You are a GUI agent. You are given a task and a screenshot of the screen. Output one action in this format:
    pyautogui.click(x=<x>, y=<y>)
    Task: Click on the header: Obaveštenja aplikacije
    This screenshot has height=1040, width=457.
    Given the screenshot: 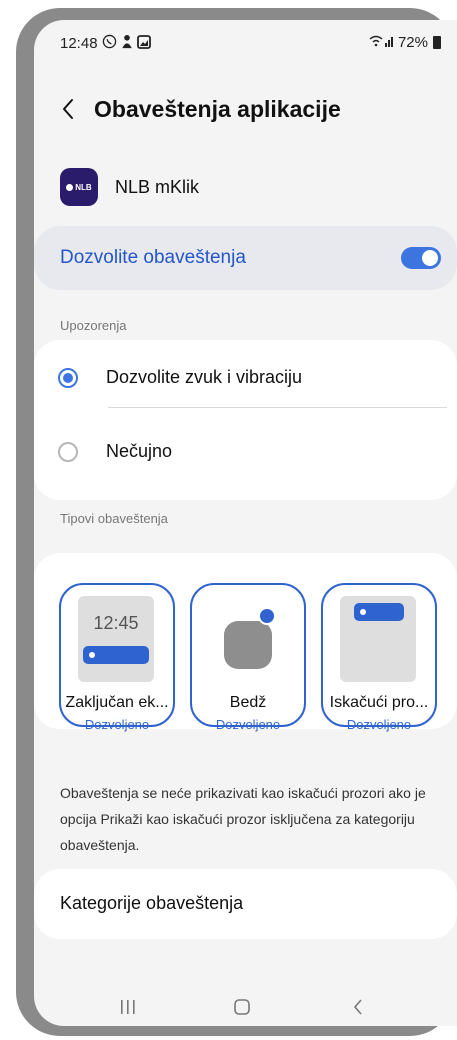 What is the action you would take?
    pyautogui.click(x=198, y=109)
    